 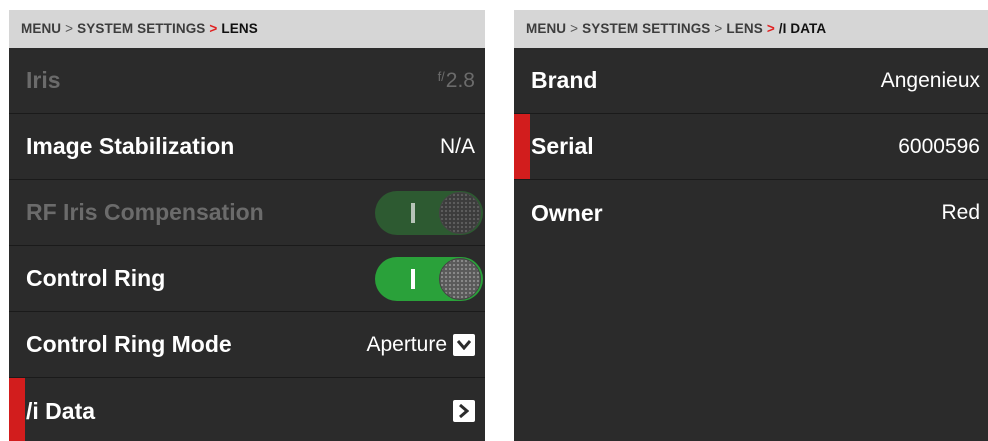 What do you see at coordinates (562, 146) in the screenshot?
I see `row-label: Serial` at bounding box center [562, 146].